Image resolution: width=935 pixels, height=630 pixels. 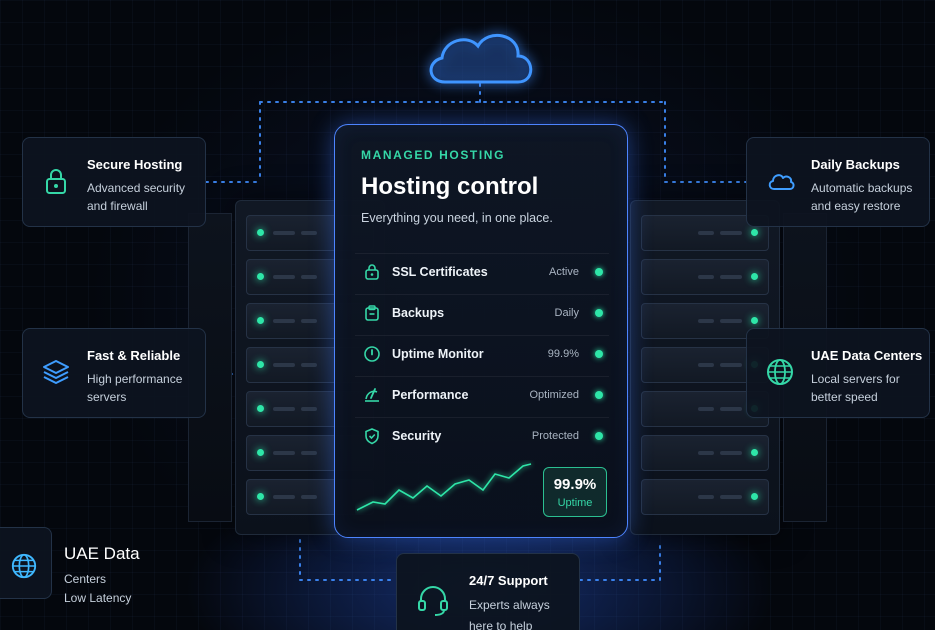 What do you see at coordinates (85, 579) in the screenshot?
I see `bottom-left-line1: Centers` at bounding box center [85, 579].